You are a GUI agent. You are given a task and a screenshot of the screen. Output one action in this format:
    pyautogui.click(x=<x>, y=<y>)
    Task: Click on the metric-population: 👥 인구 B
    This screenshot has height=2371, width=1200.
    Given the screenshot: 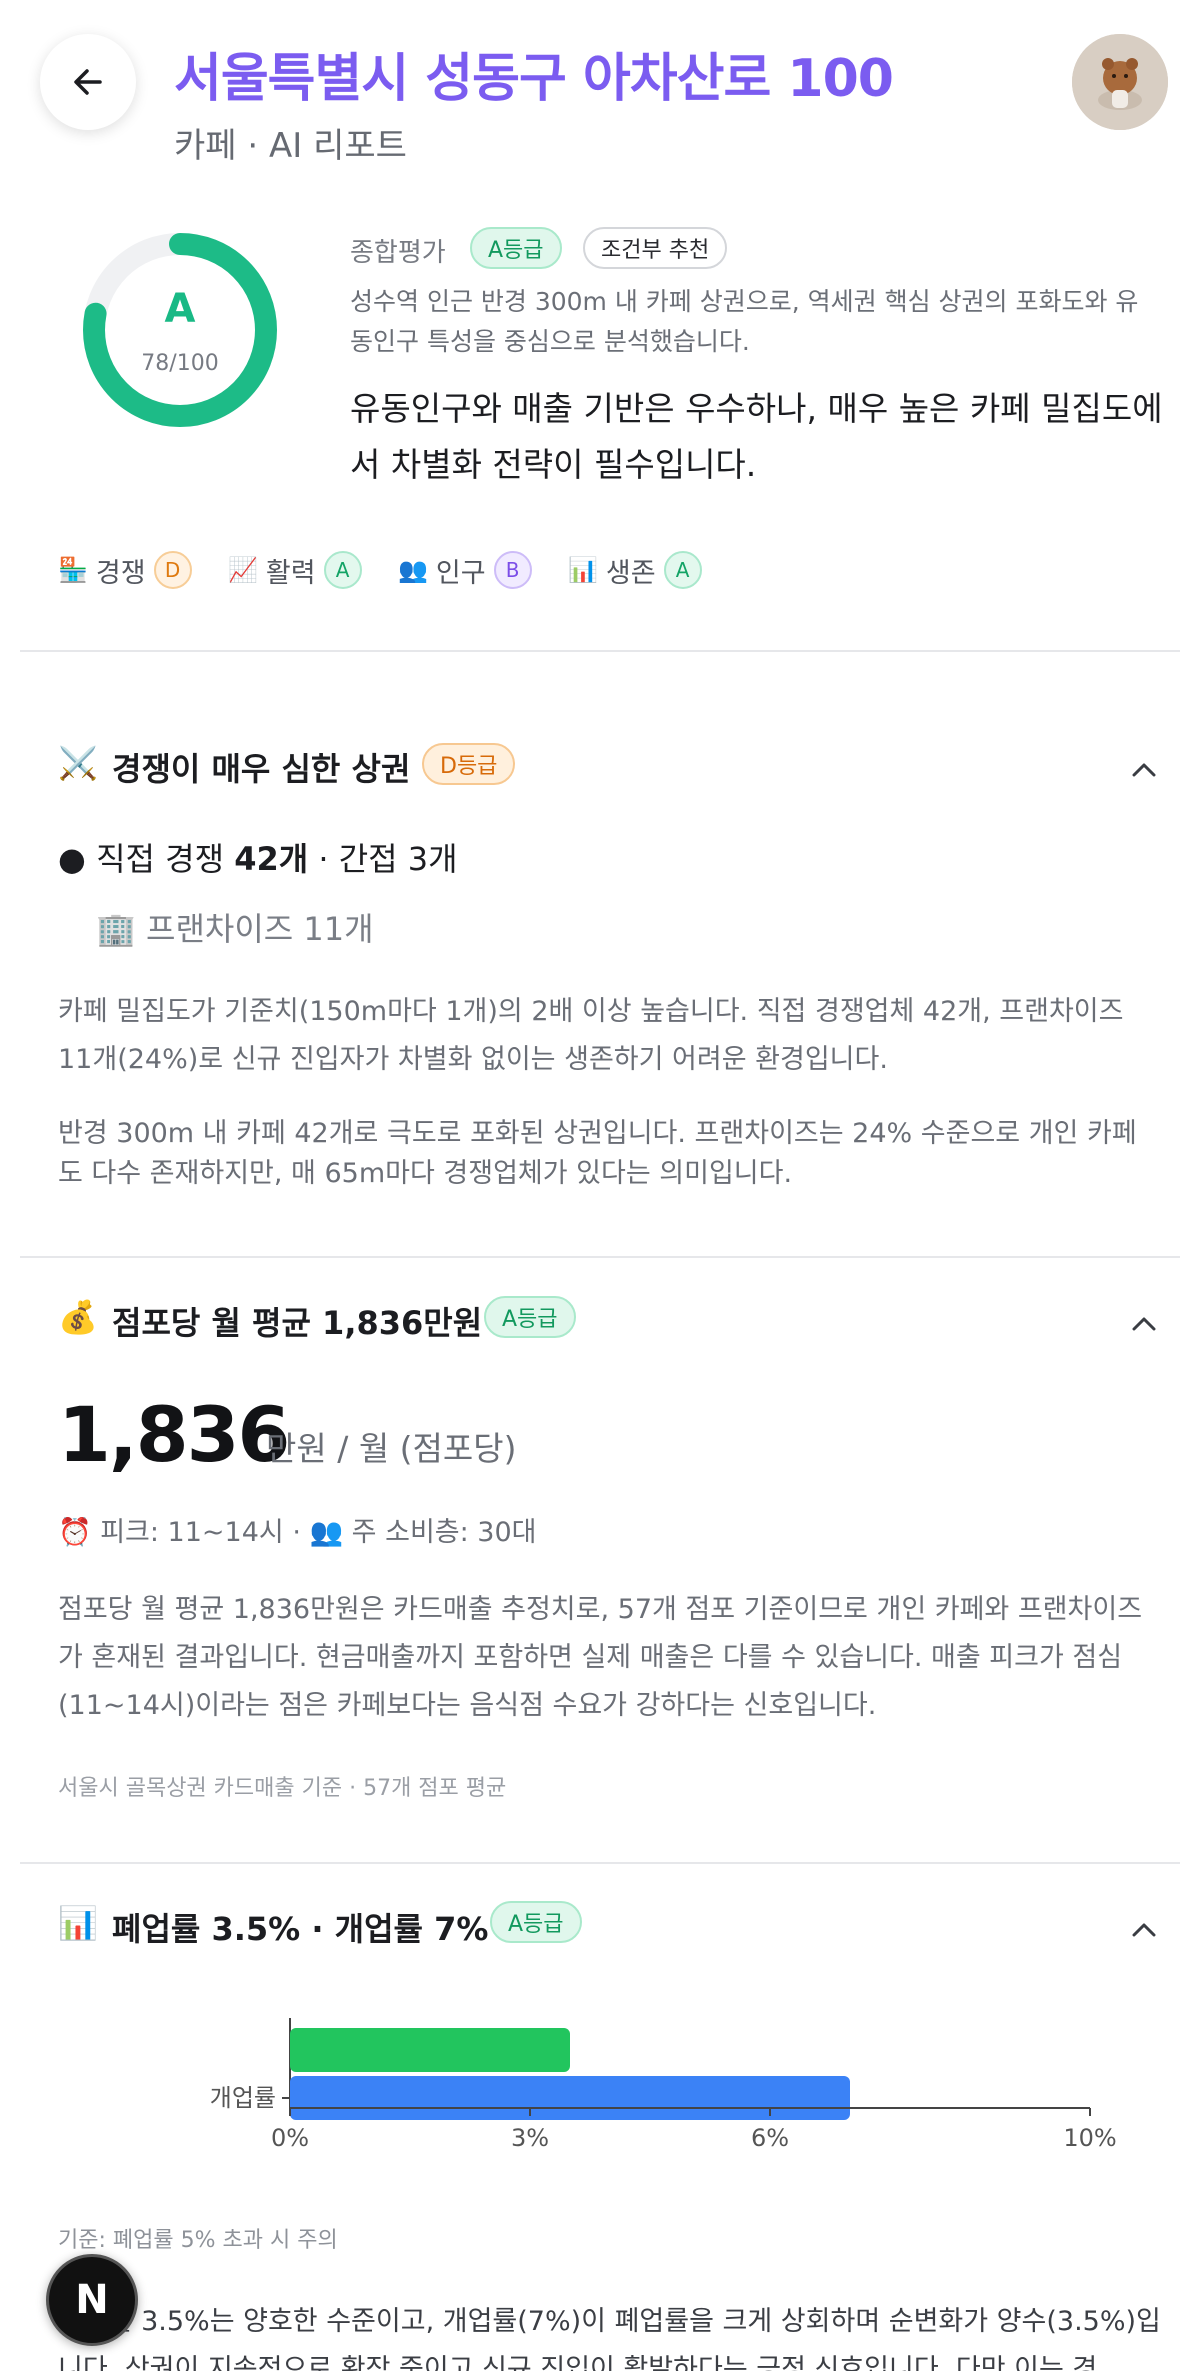 What is the action you would take?
    pyautogui.click(x=465, y=570)
    